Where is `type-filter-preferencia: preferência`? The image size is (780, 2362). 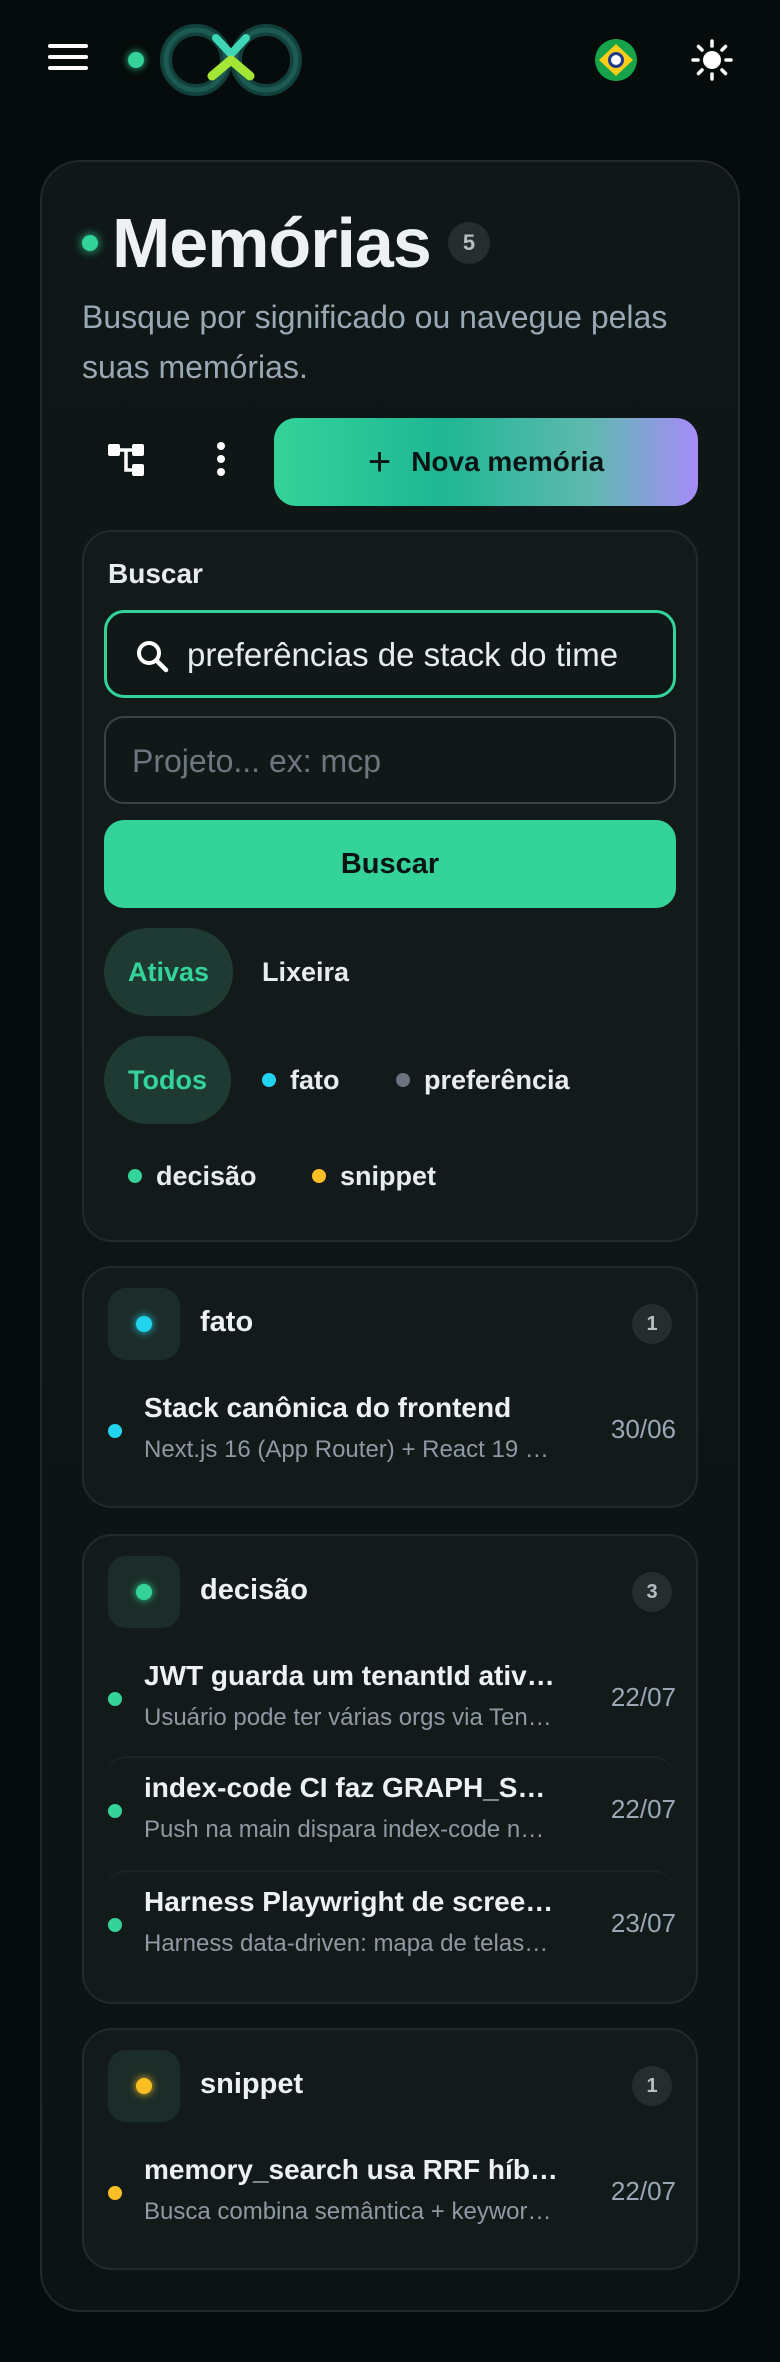 type-filter-preferencia: preferência is located at coordinates (483, 1080).